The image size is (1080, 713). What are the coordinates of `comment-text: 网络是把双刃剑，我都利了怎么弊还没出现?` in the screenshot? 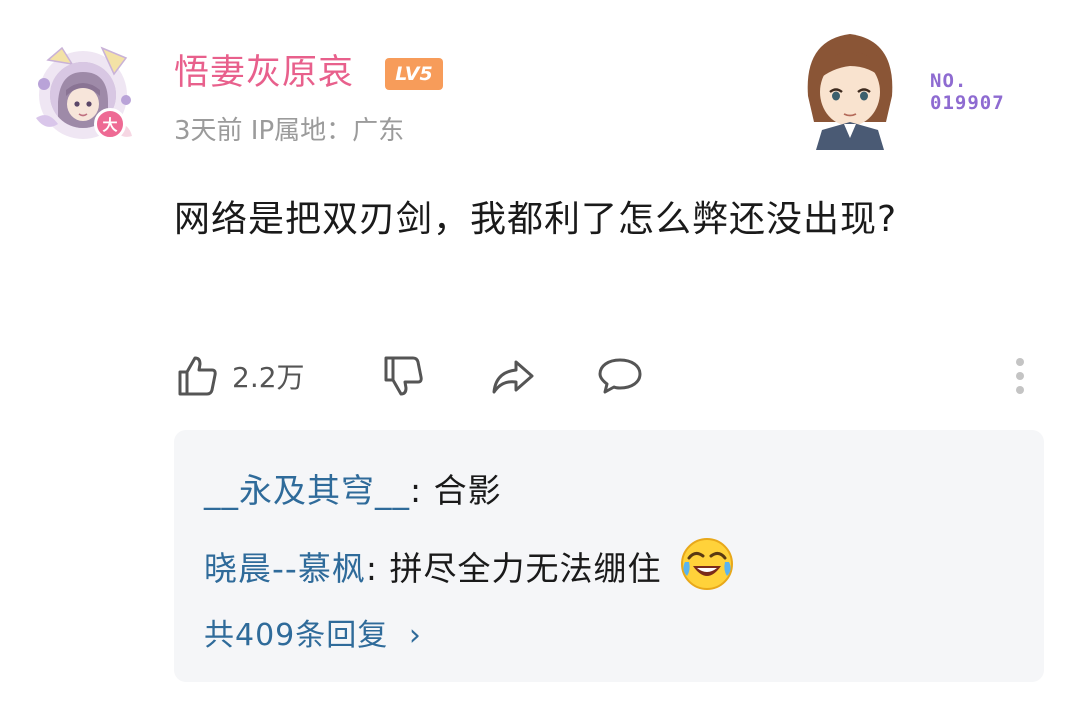 It's located at (536, 219).